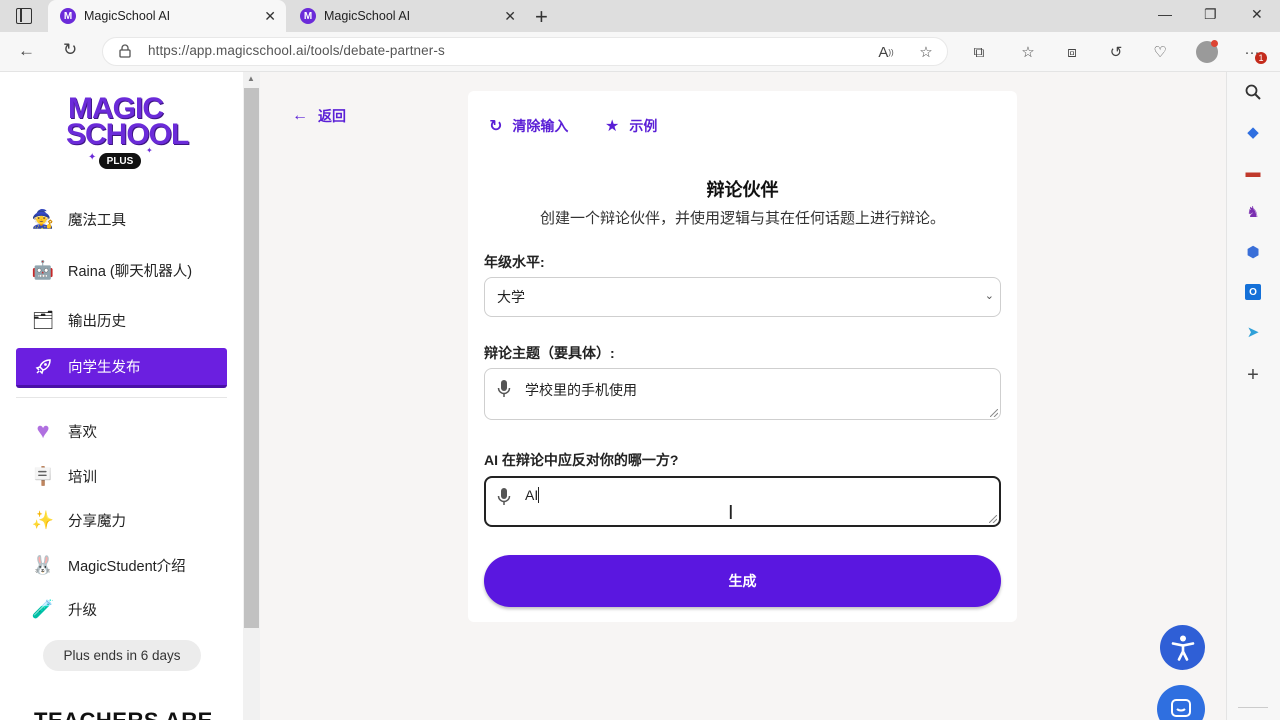  Describe the element at coordinates (538, 495) in the screenshot. I see `text-caret` at that location.